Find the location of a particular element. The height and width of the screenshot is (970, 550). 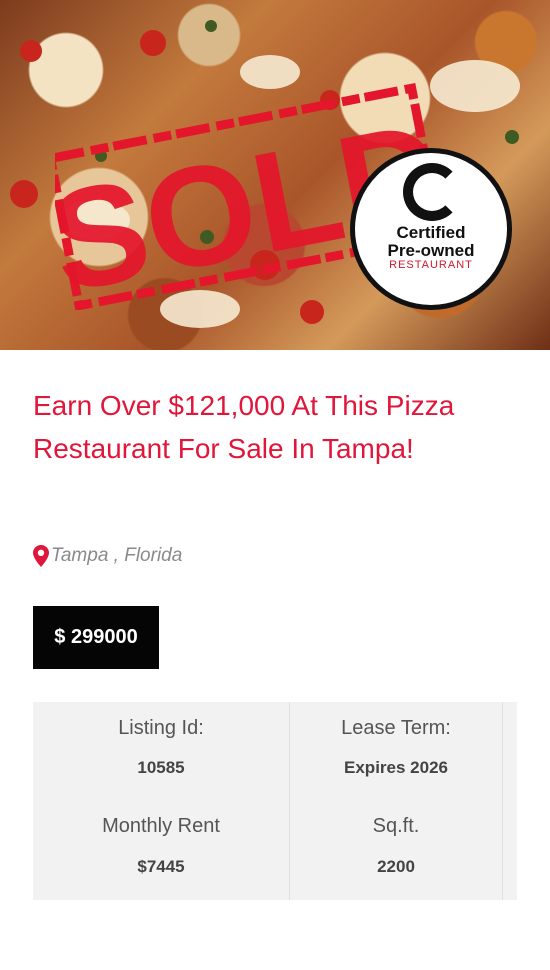

certified-c-icon is located at coordinates (432, 192).